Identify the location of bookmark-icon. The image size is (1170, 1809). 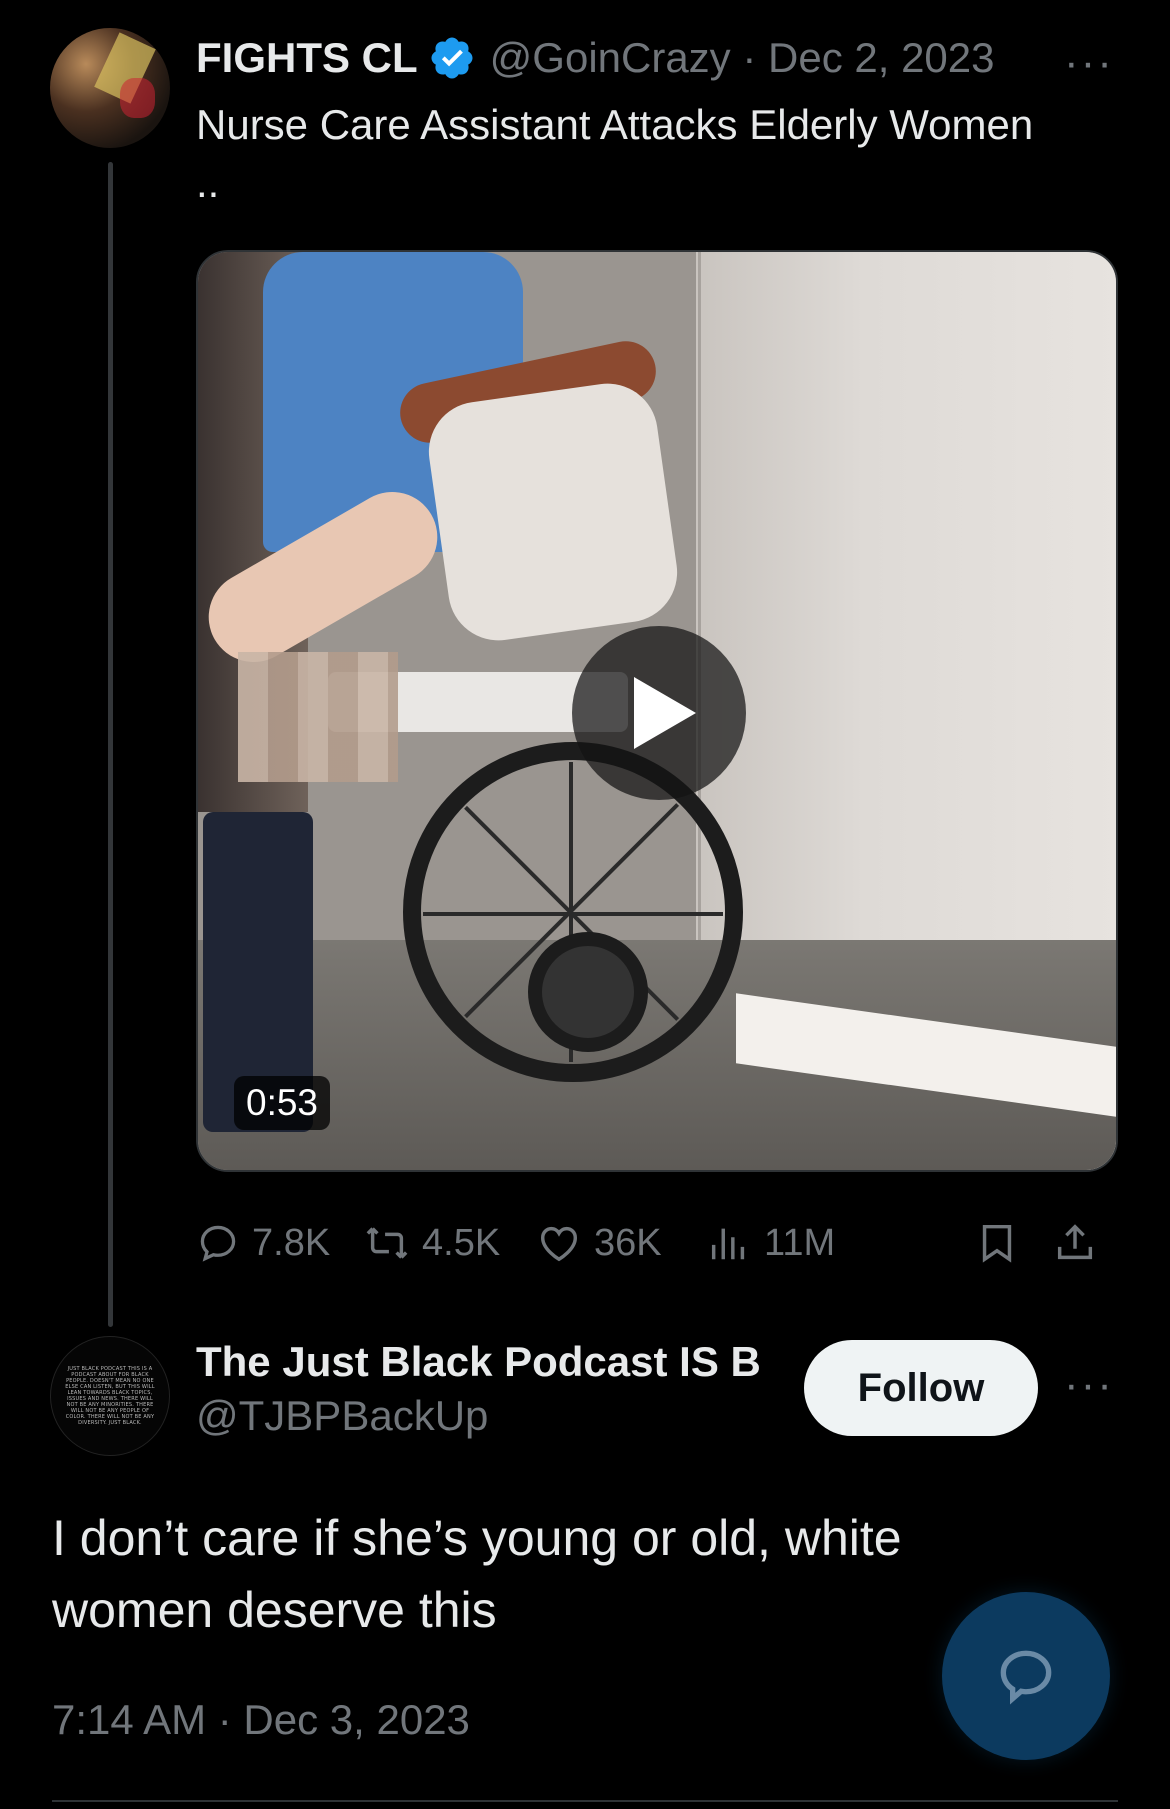
(997, 1243).